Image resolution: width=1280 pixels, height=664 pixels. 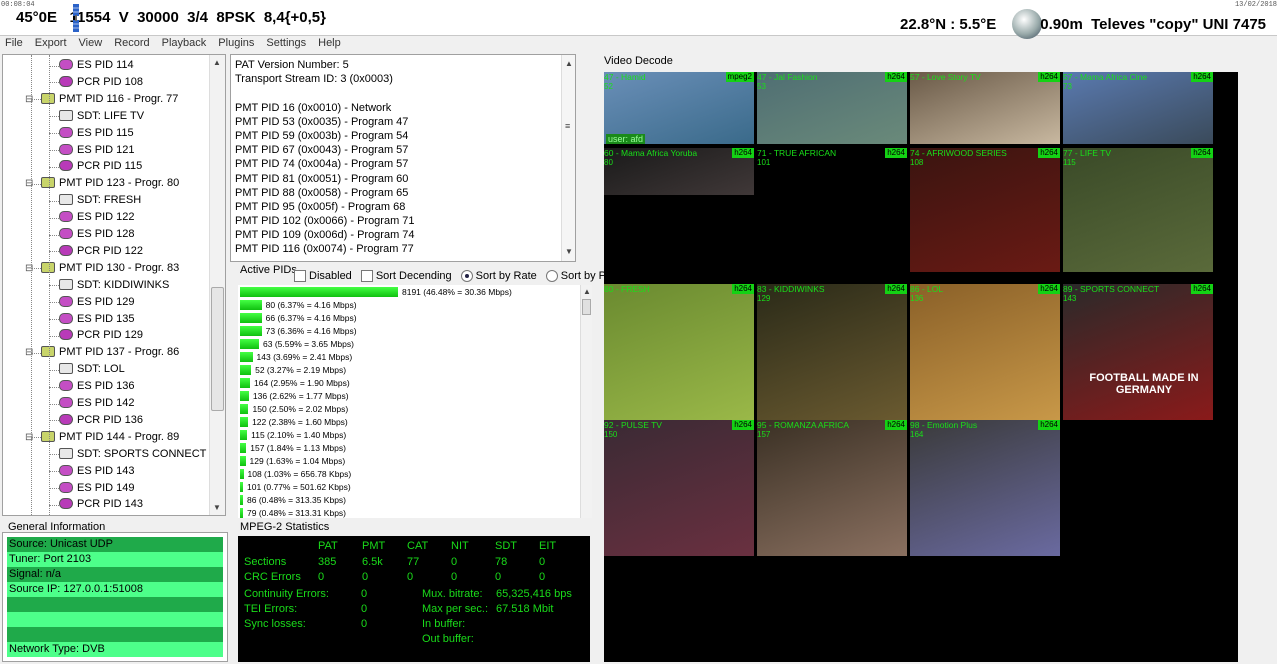 I want to click on tree-node-pmt: ⊟ PMT PID 144 - Progr. 89, so click(x=102, y=437).